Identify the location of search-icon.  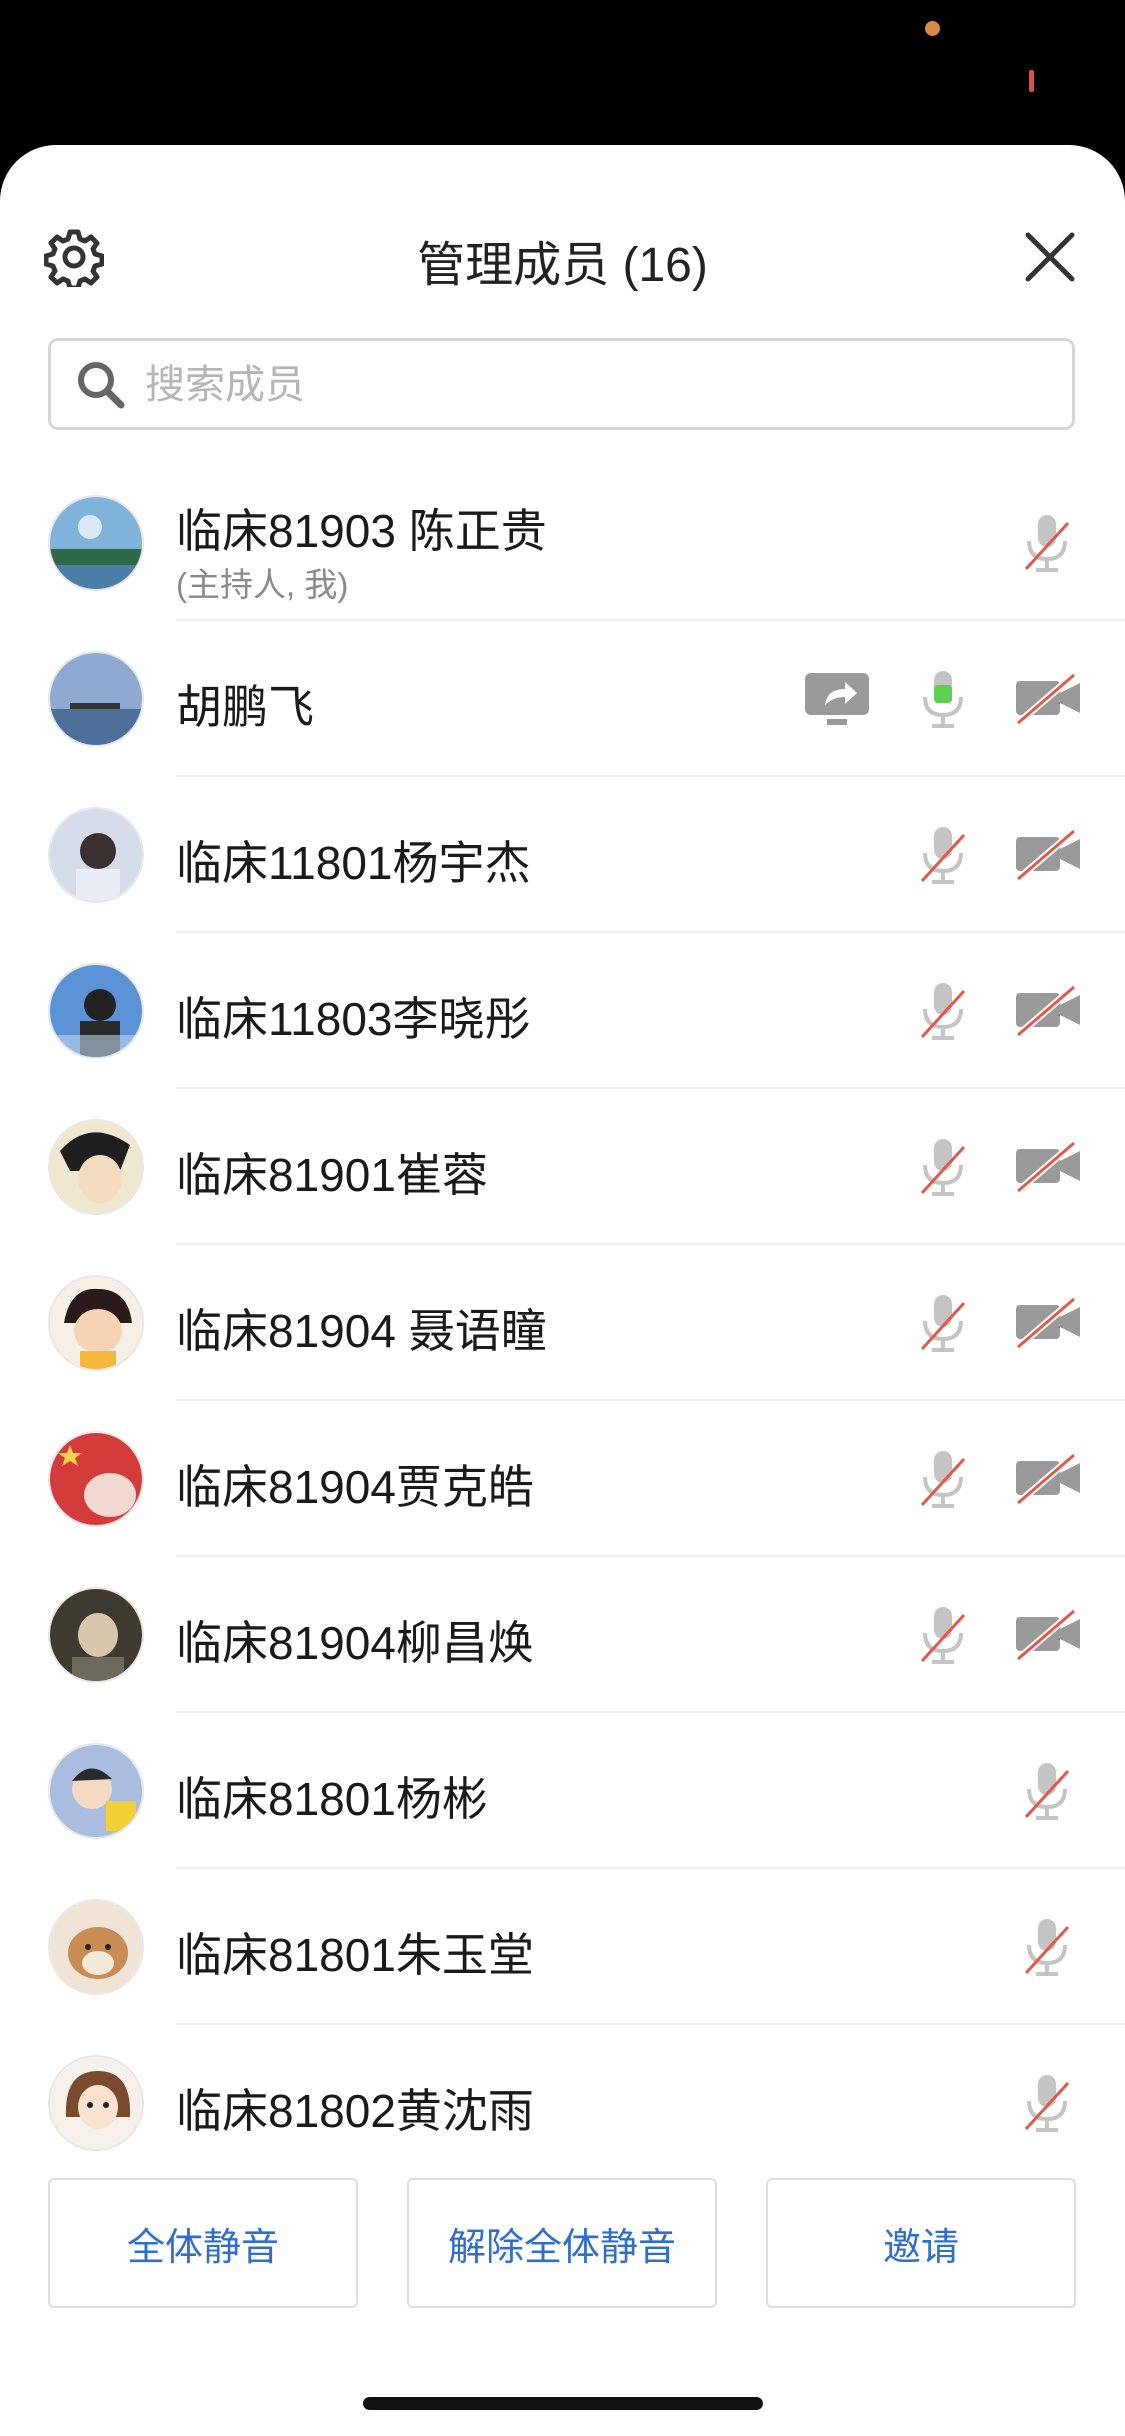
(101, 385).